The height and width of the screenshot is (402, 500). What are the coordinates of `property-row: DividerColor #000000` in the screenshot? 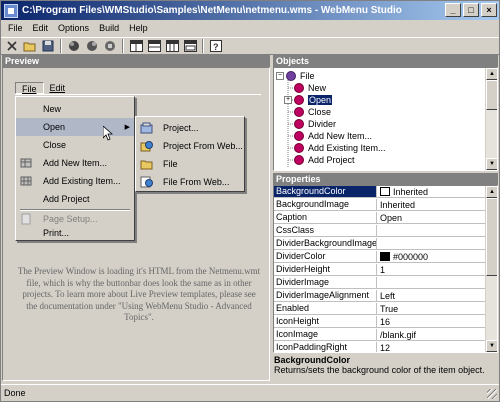 It's located at (380, 257).